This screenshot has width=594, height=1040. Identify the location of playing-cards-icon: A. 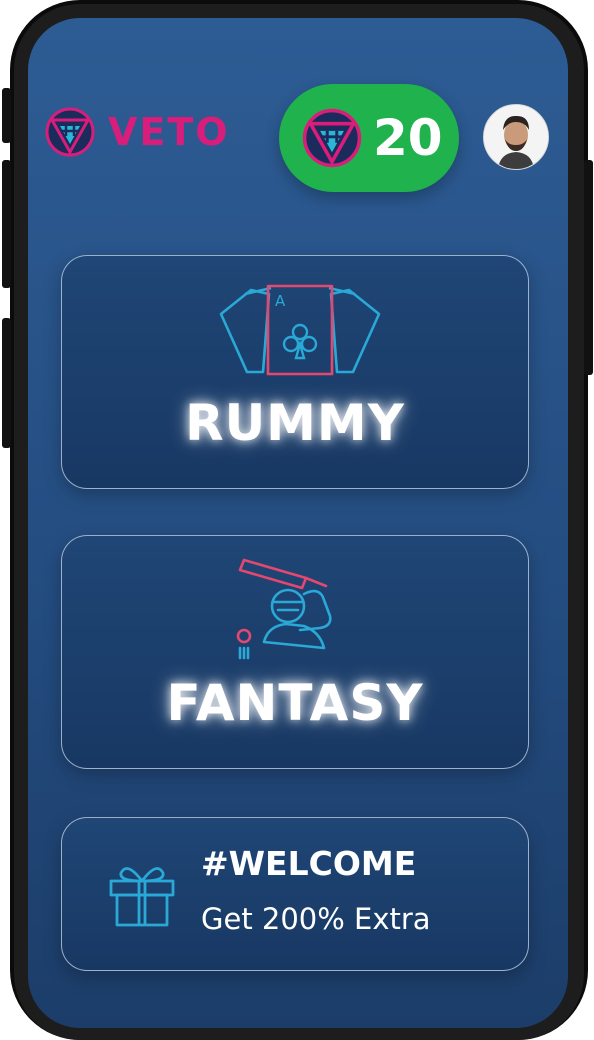
(300, 330).